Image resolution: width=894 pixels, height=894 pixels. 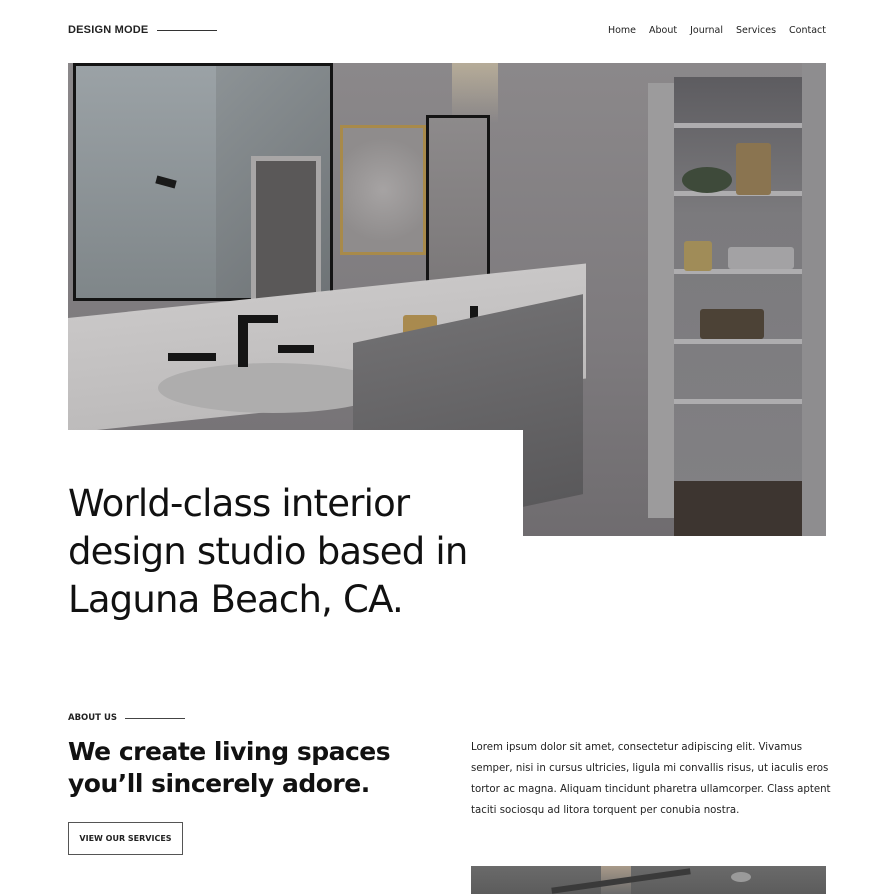 I want to click on decor-boxes, so click(x=732, y=324).